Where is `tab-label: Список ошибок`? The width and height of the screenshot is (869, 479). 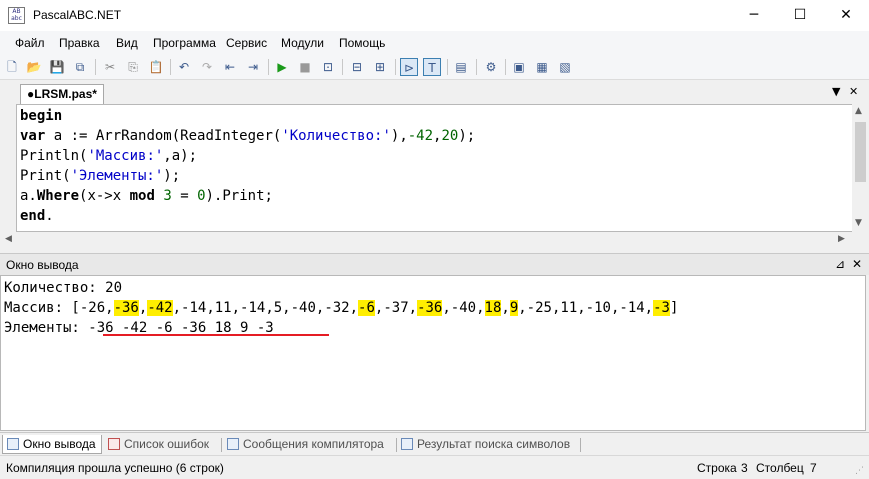
tab-label: Список ошибок is located at coordinates (167, 444).